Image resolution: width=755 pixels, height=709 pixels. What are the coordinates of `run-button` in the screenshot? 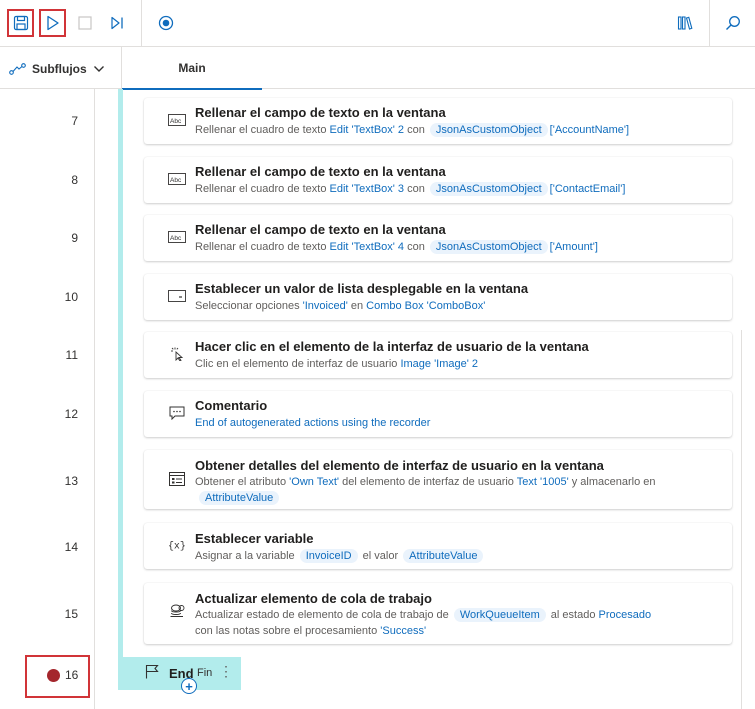 It's located at (52, 23).